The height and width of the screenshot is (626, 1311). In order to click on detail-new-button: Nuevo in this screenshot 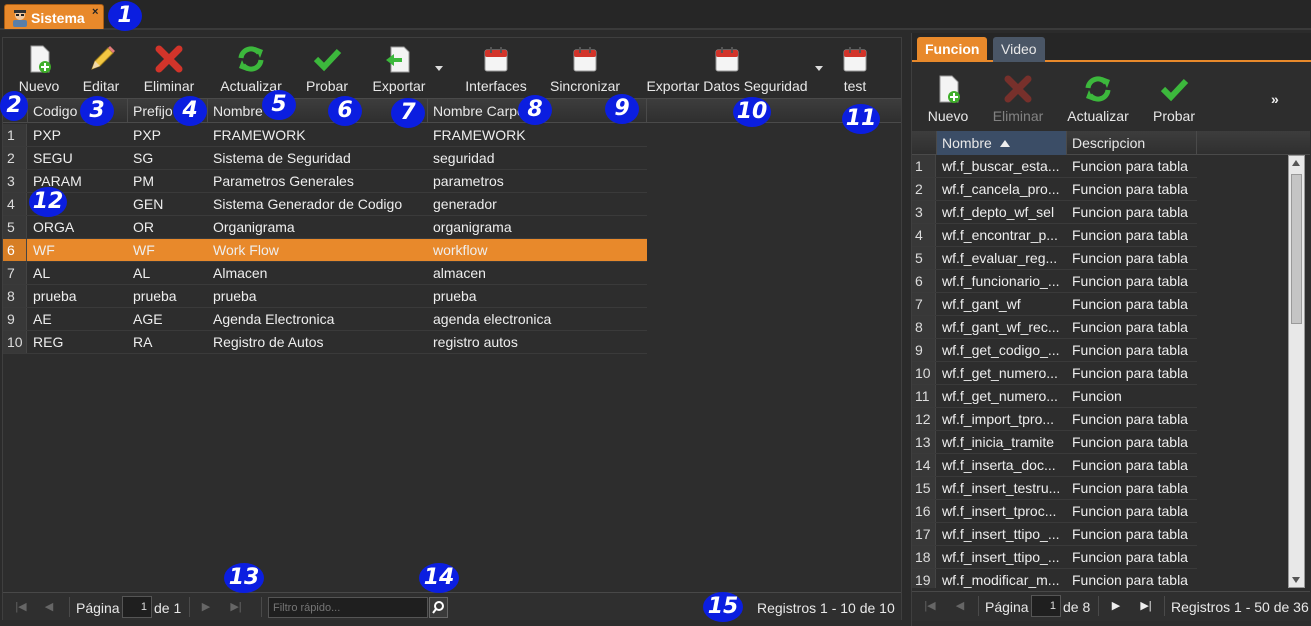, I will do `click(948, 98)`.